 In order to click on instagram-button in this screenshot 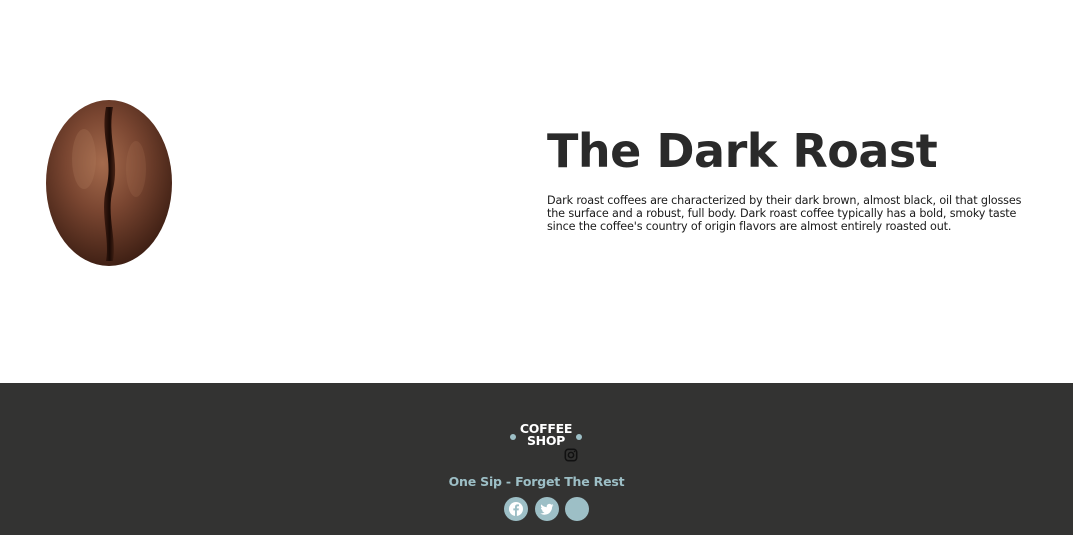, I will do `click(577, 509)`.